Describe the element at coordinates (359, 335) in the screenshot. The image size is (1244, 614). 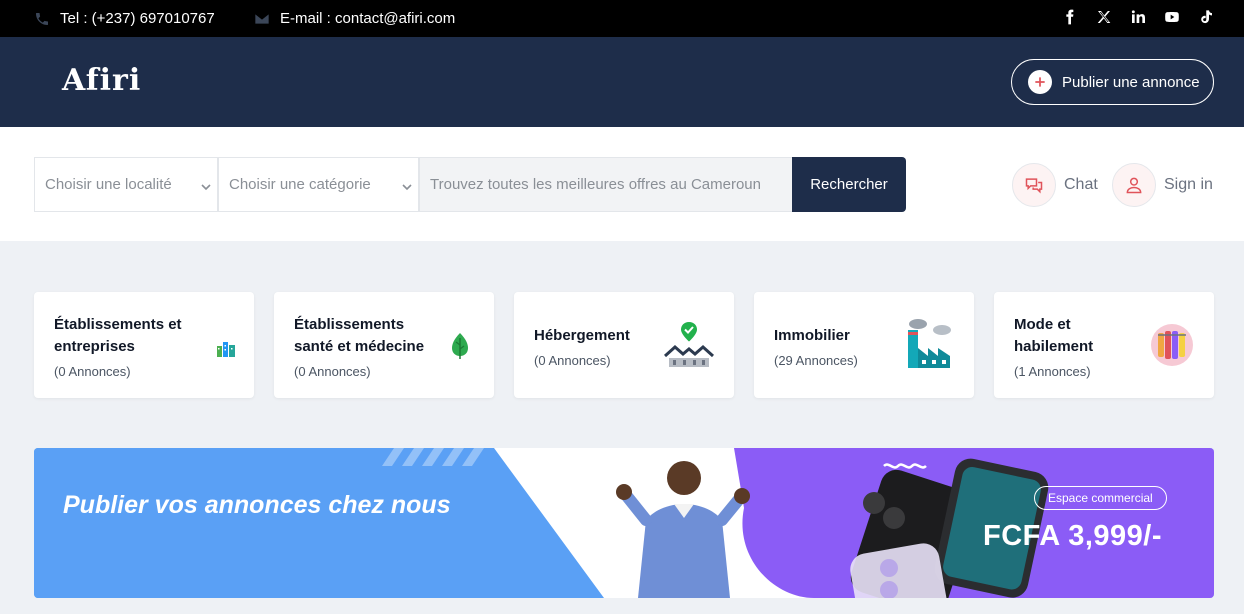
I see `category-title: Établissements santé et médecine` at that location.